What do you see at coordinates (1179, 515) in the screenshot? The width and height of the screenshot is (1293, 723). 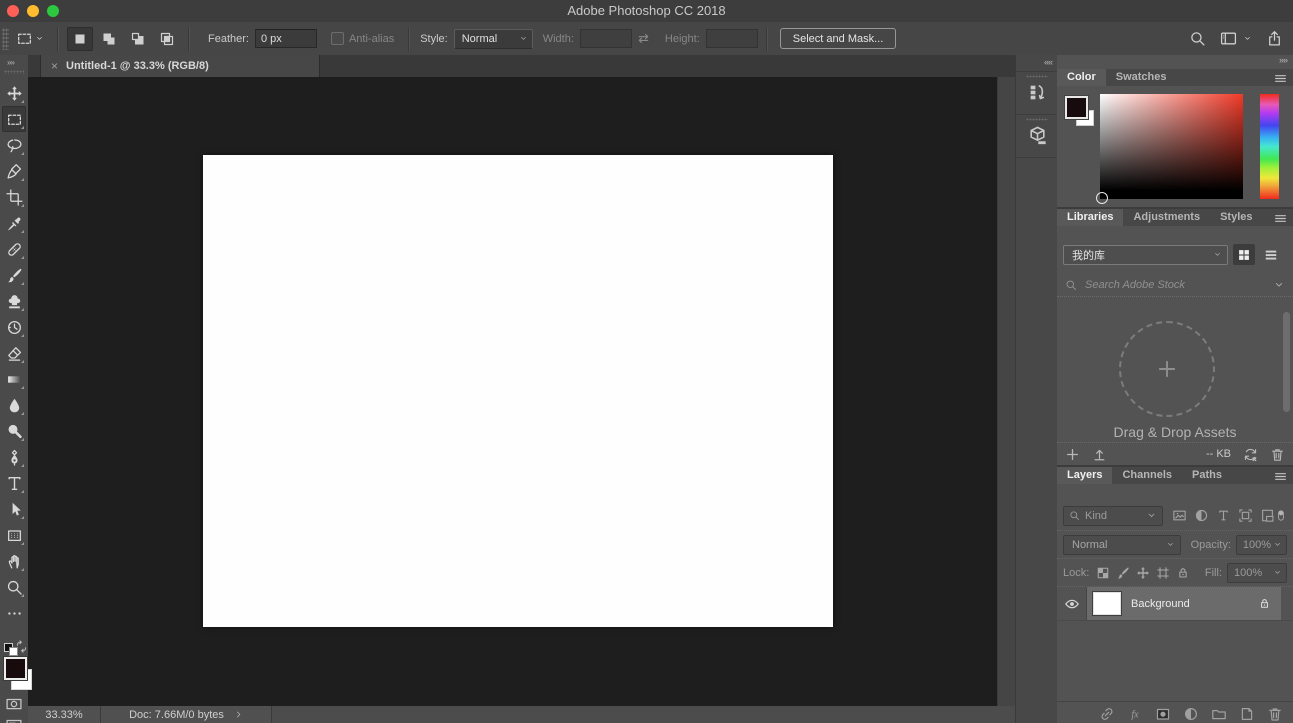 I see `image-filter-icon` at bounding box center [1179, 515].